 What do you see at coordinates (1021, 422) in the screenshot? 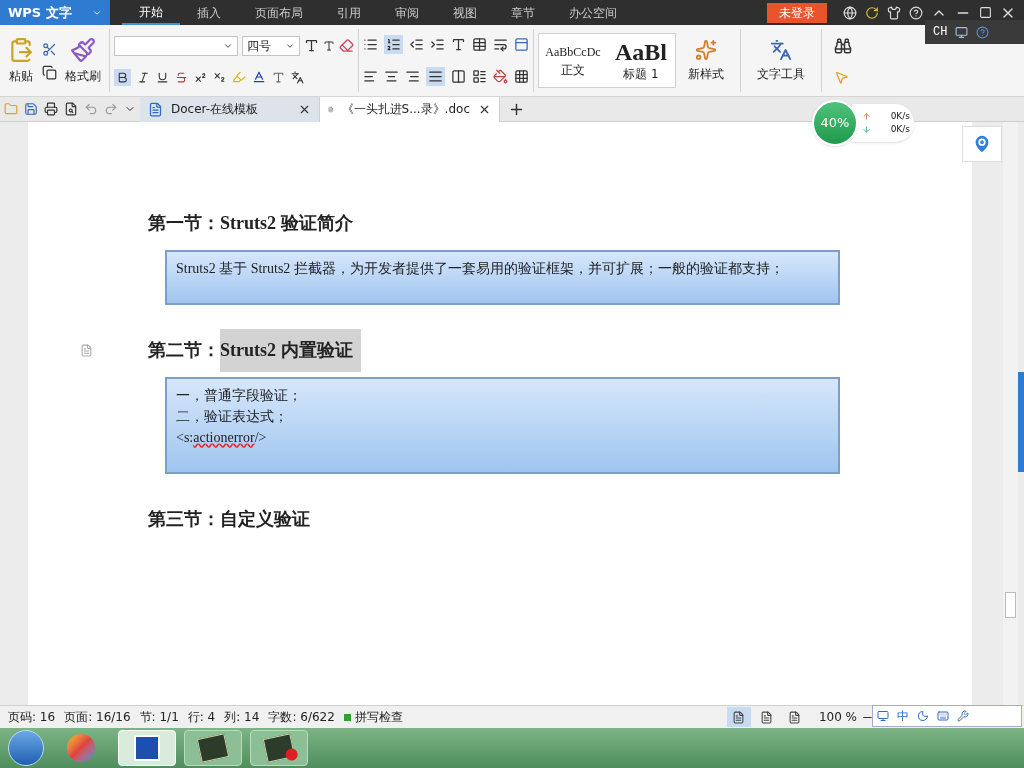
I see `side-panel-handle` at bounding box center [1021, 422].